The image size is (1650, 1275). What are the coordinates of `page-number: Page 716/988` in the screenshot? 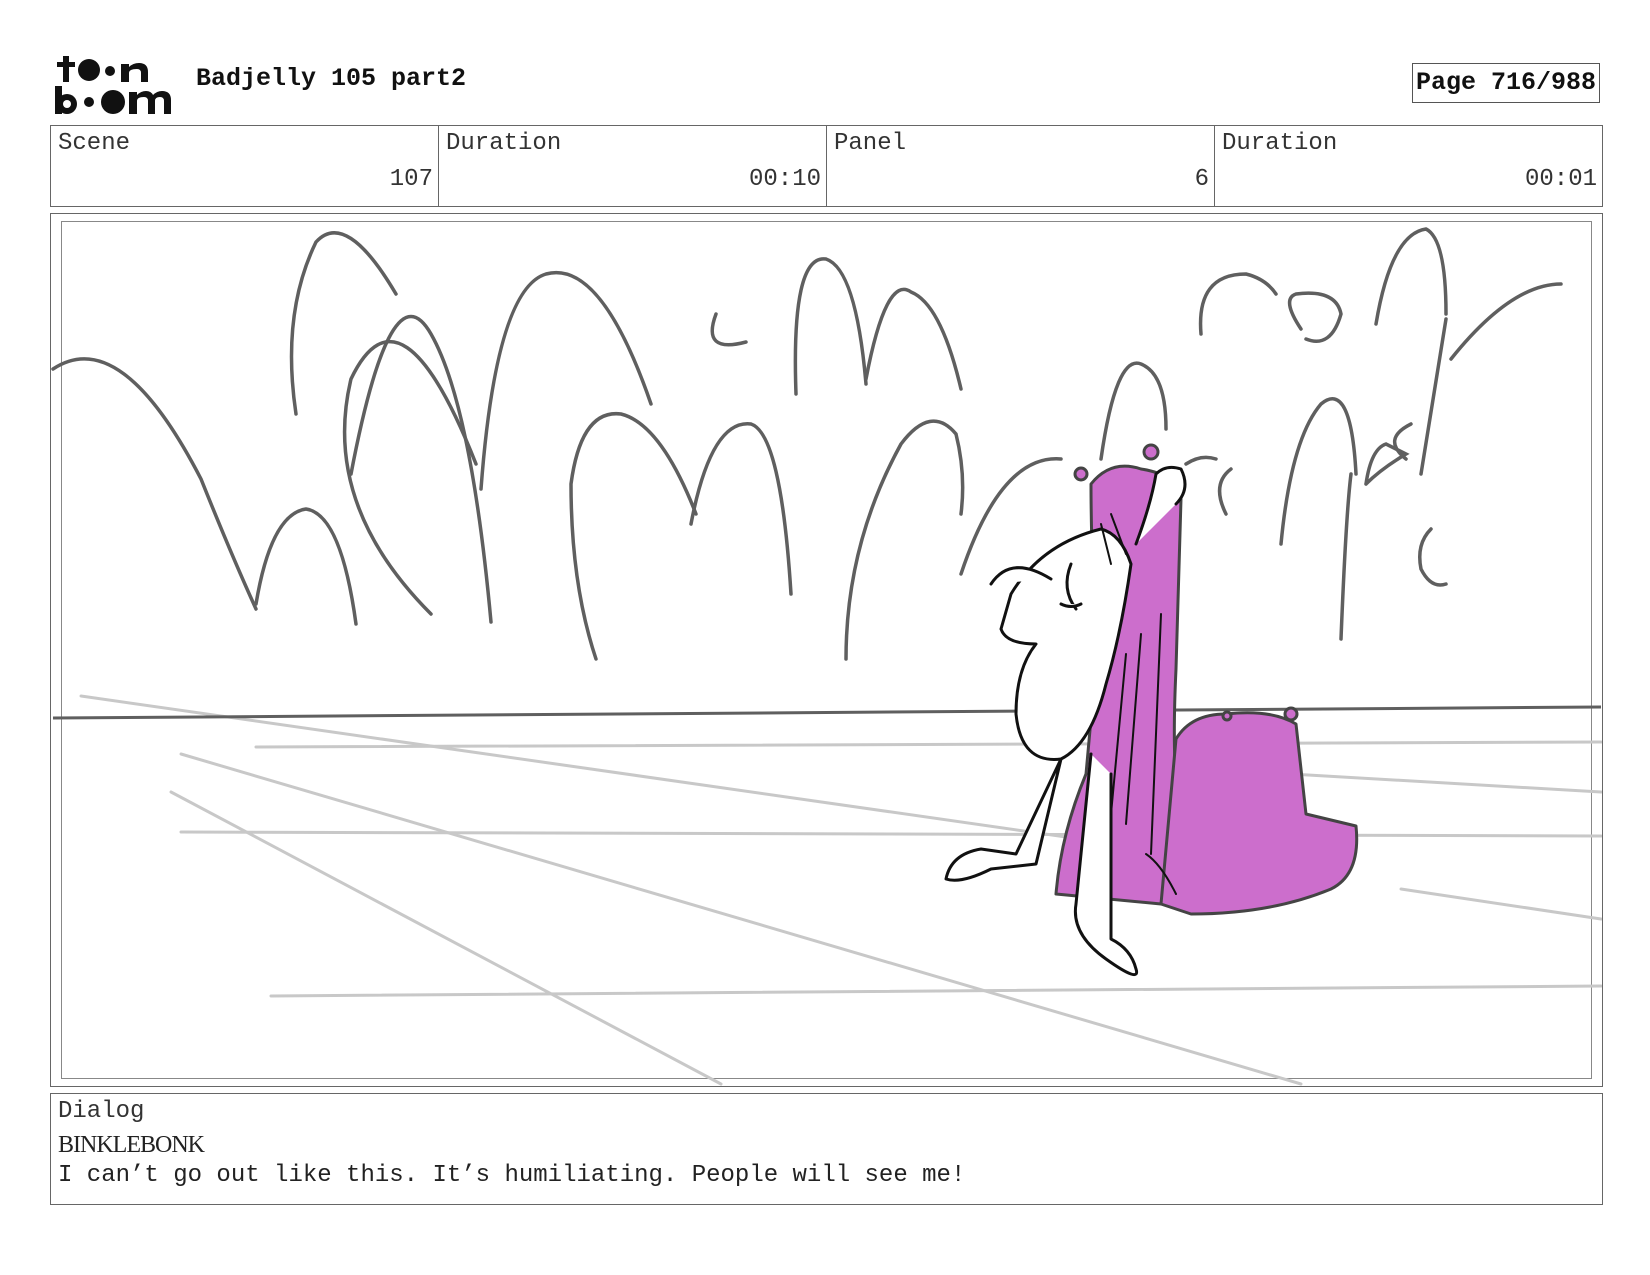 It's located at (1506, 83).